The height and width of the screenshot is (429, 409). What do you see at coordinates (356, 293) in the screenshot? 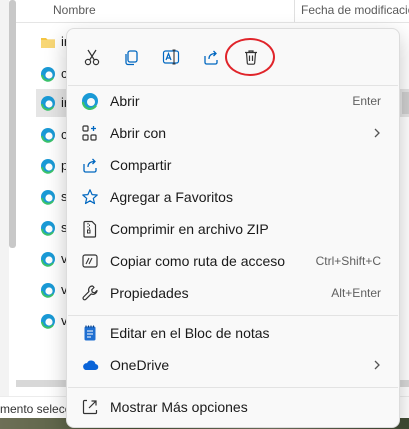
I see `menu-item-shortcut: Alt+Enter` at bounding box center [356, 293].